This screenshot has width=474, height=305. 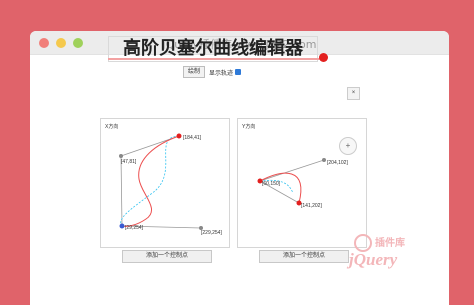 I want to click on x-track-line, so click(x=150, y=181).